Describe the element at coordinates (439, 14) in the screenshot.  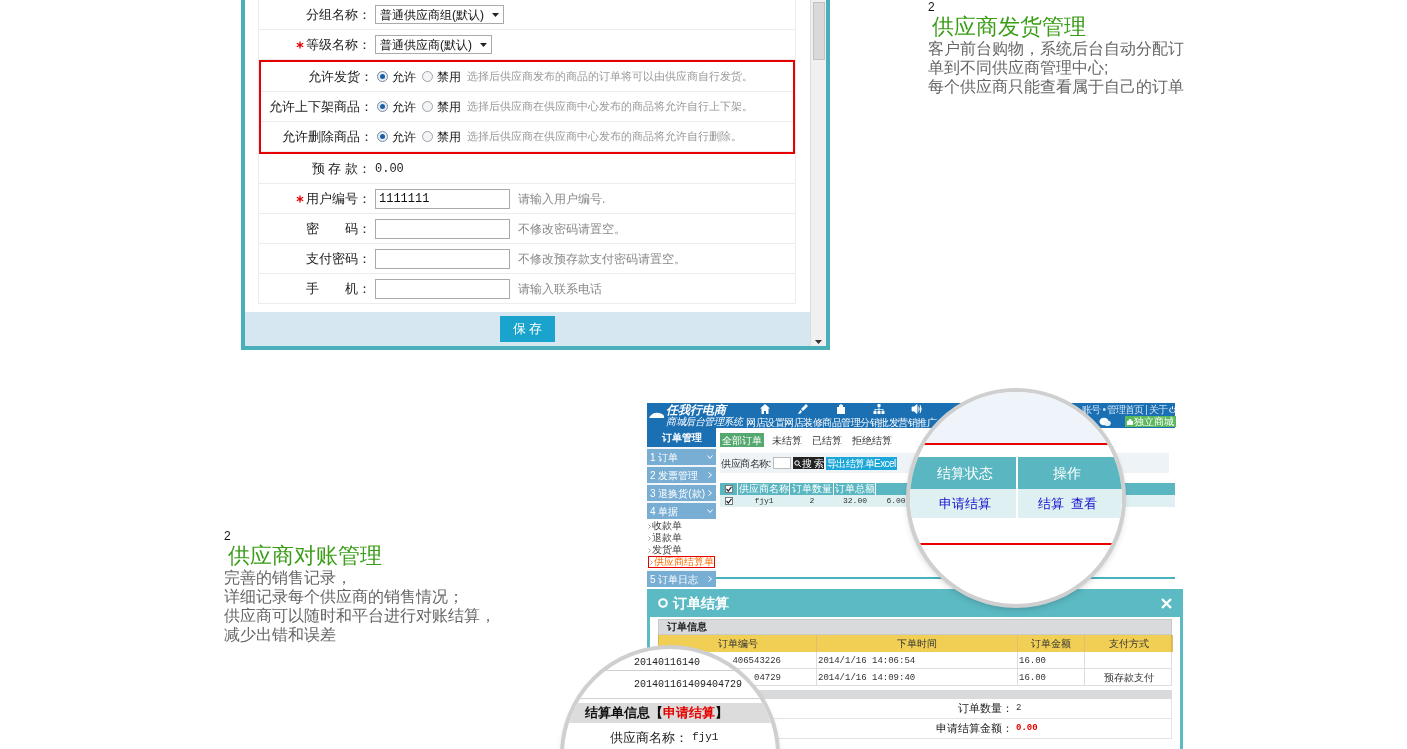
I see `select-field: 普通供应商组(默认)` at that location.